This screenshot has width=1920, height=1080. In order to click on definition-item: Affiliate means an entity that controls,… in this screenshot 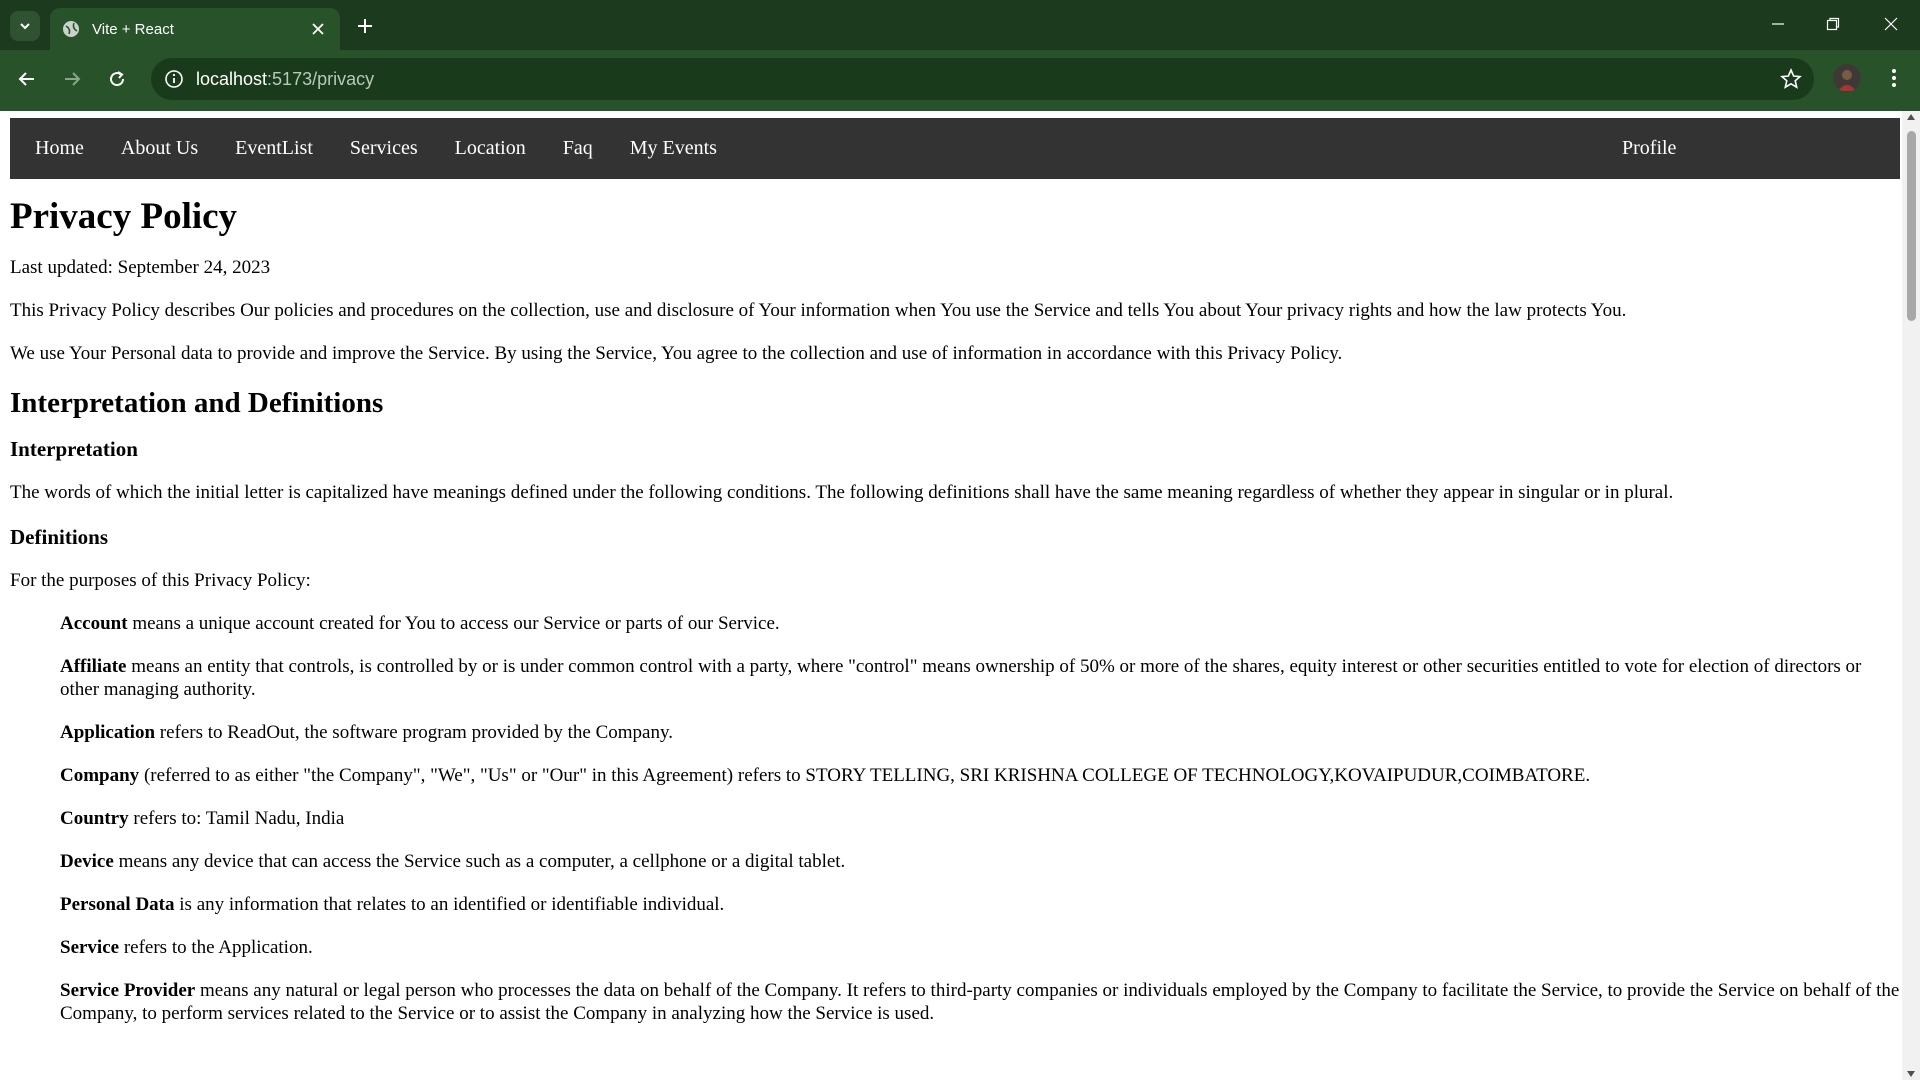, I will do `click(980, 678)`.